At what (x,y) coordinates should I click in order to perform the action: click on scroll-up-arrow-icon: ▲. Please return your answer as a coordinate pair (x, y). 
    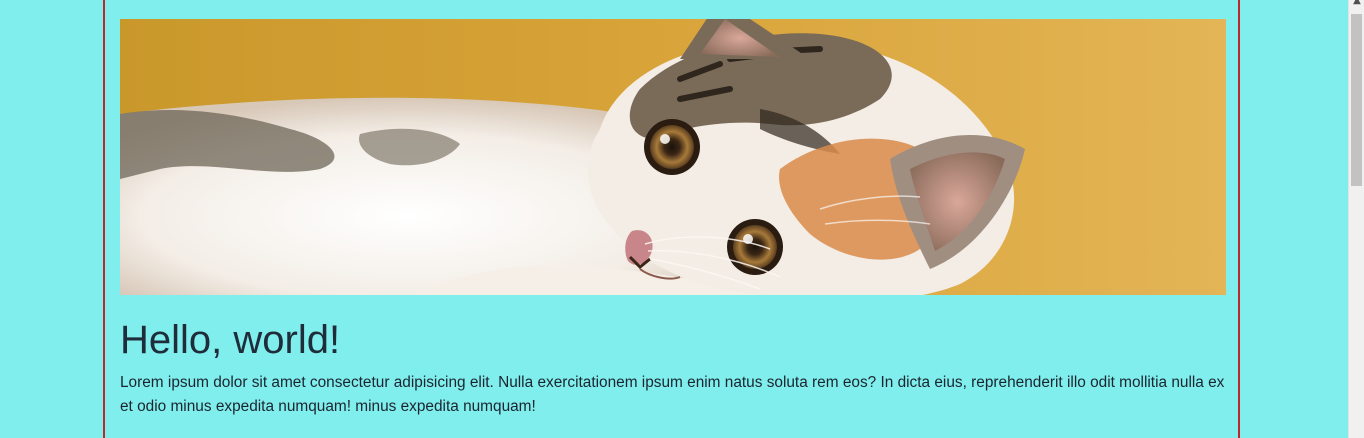
    Looking at the image, I should click on (1356, 3).